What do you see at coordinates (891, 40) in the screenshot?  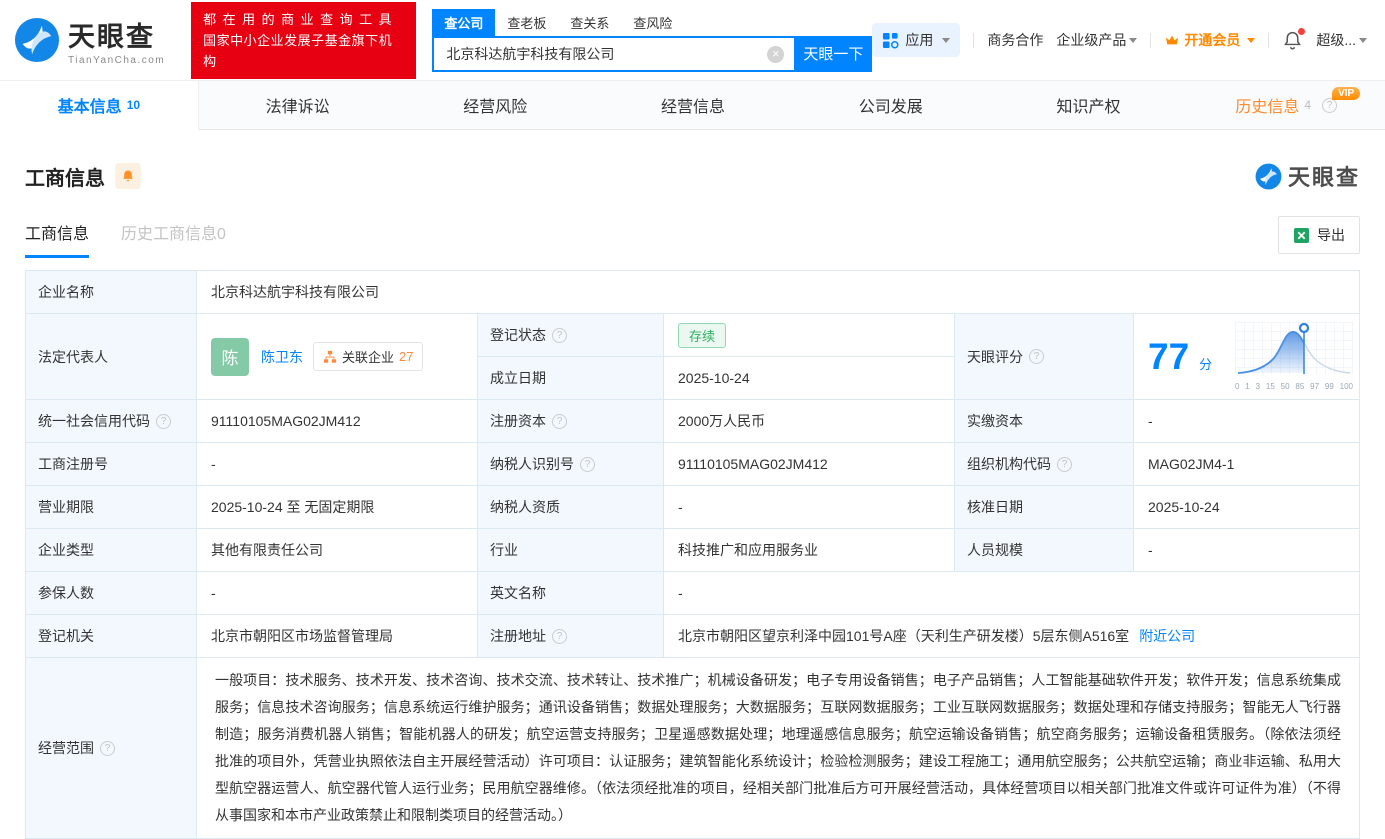 I see `app-grid-icon` at bounding box center [891, 40].